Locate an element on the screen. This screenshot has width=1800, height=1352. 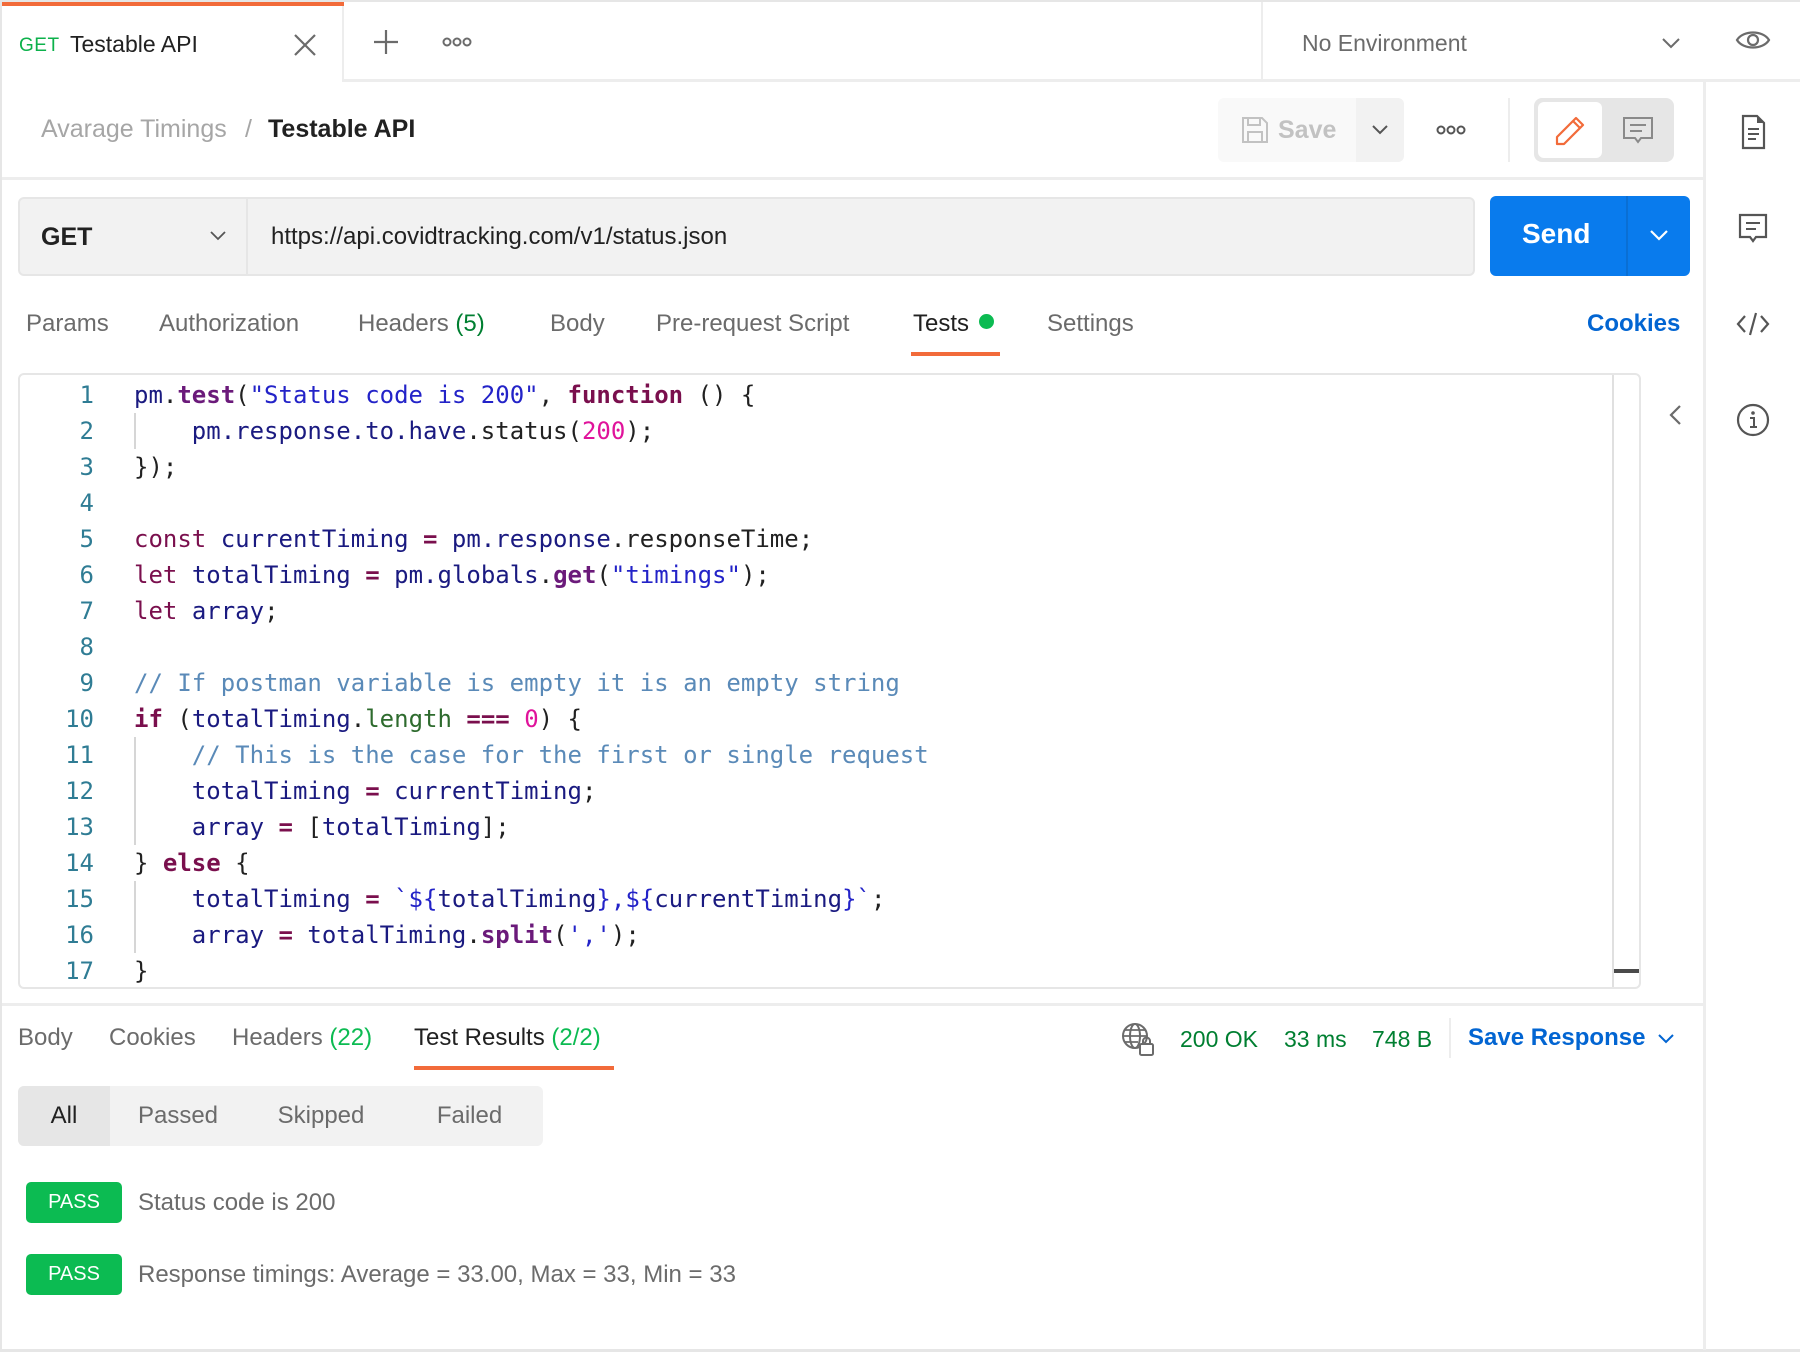
code-token: ) { is located at coordinates (560, 719).